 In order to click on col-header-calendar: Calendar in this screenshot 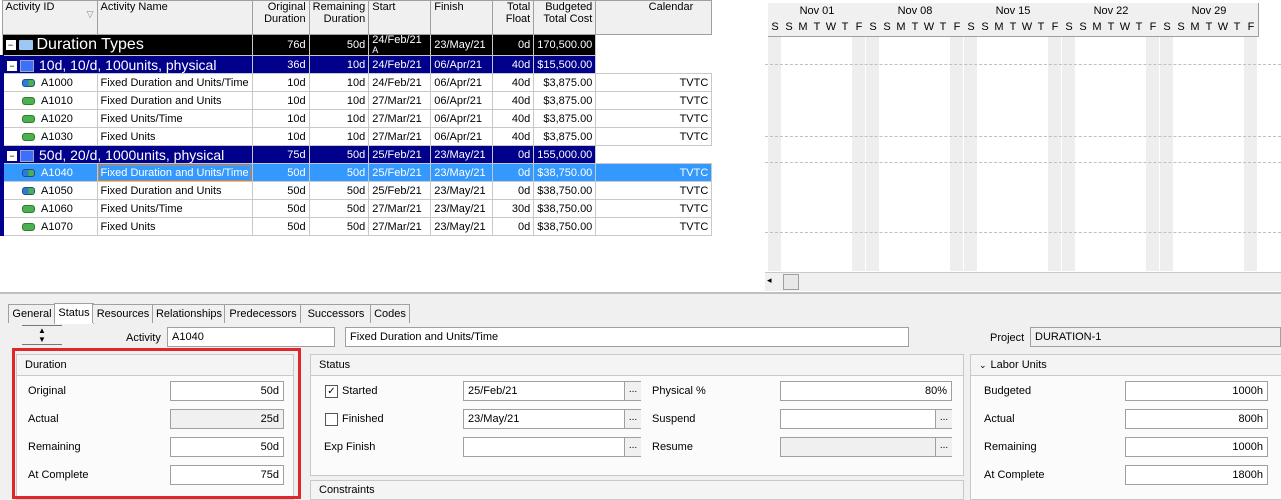, I will do `click(654, 17)`.